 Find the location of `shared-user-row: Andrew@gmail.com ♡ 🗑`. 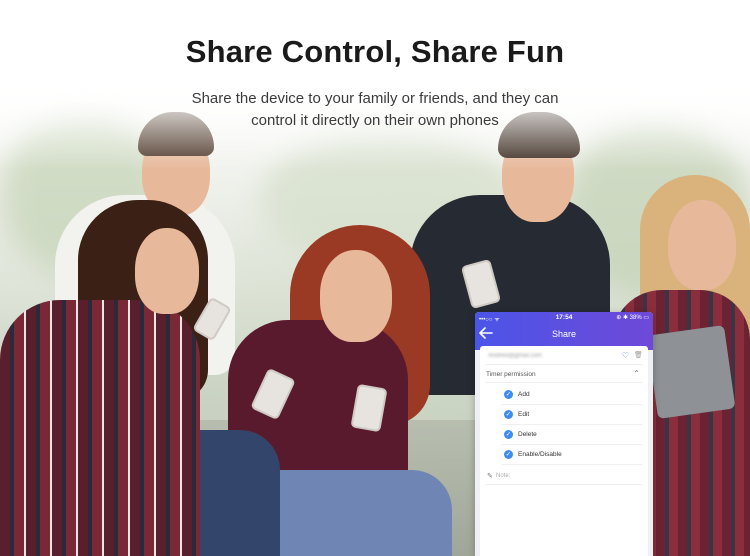

shared-user-row: Andrew@gmail.com ♡ 🗑 is located at coordinates (564, 357).